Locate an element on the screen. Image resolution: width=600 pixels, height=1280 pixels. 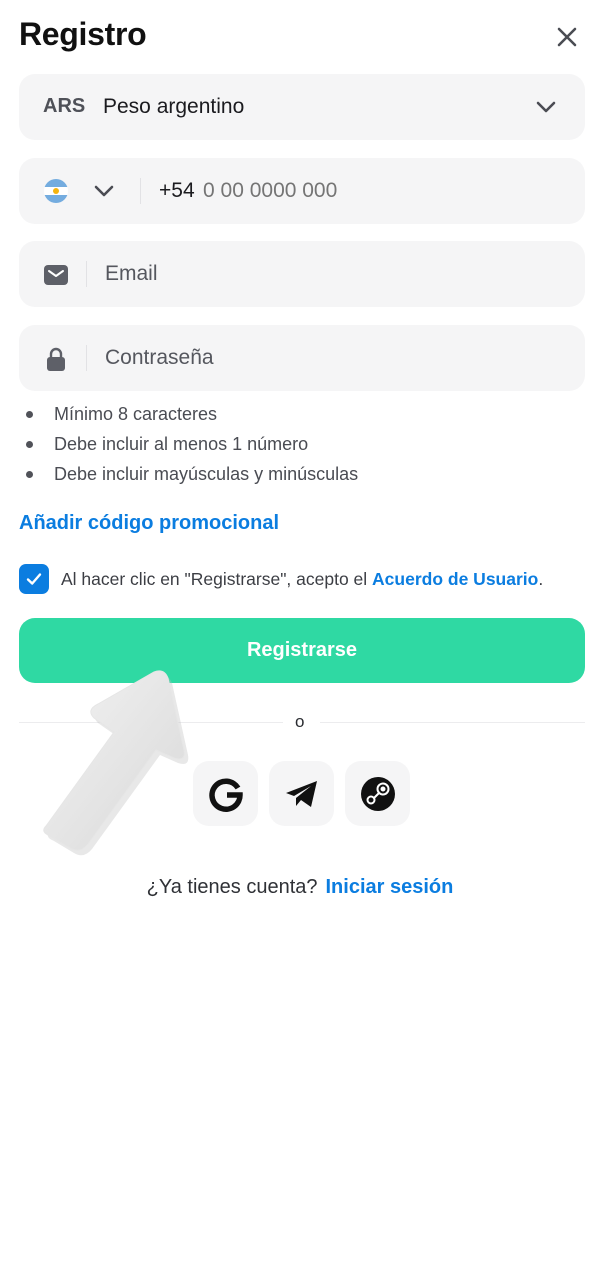
divider-or-text: o is located at coordinates (300, 721).